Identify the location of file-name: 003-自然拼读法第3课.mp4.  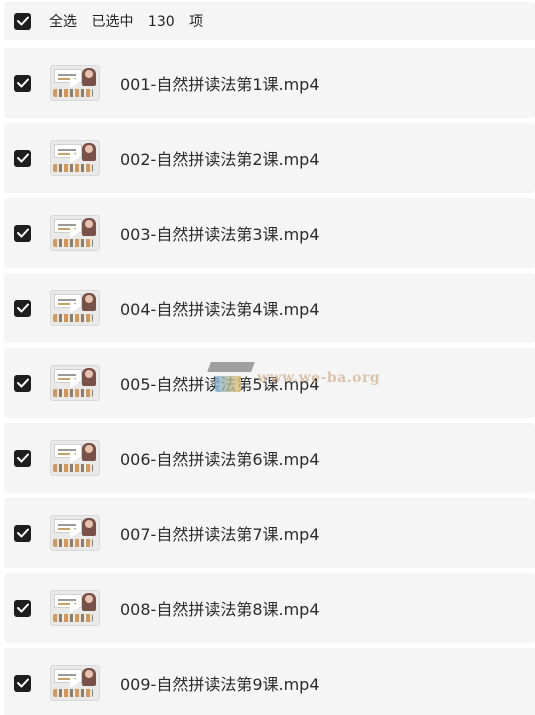
(220, 233).